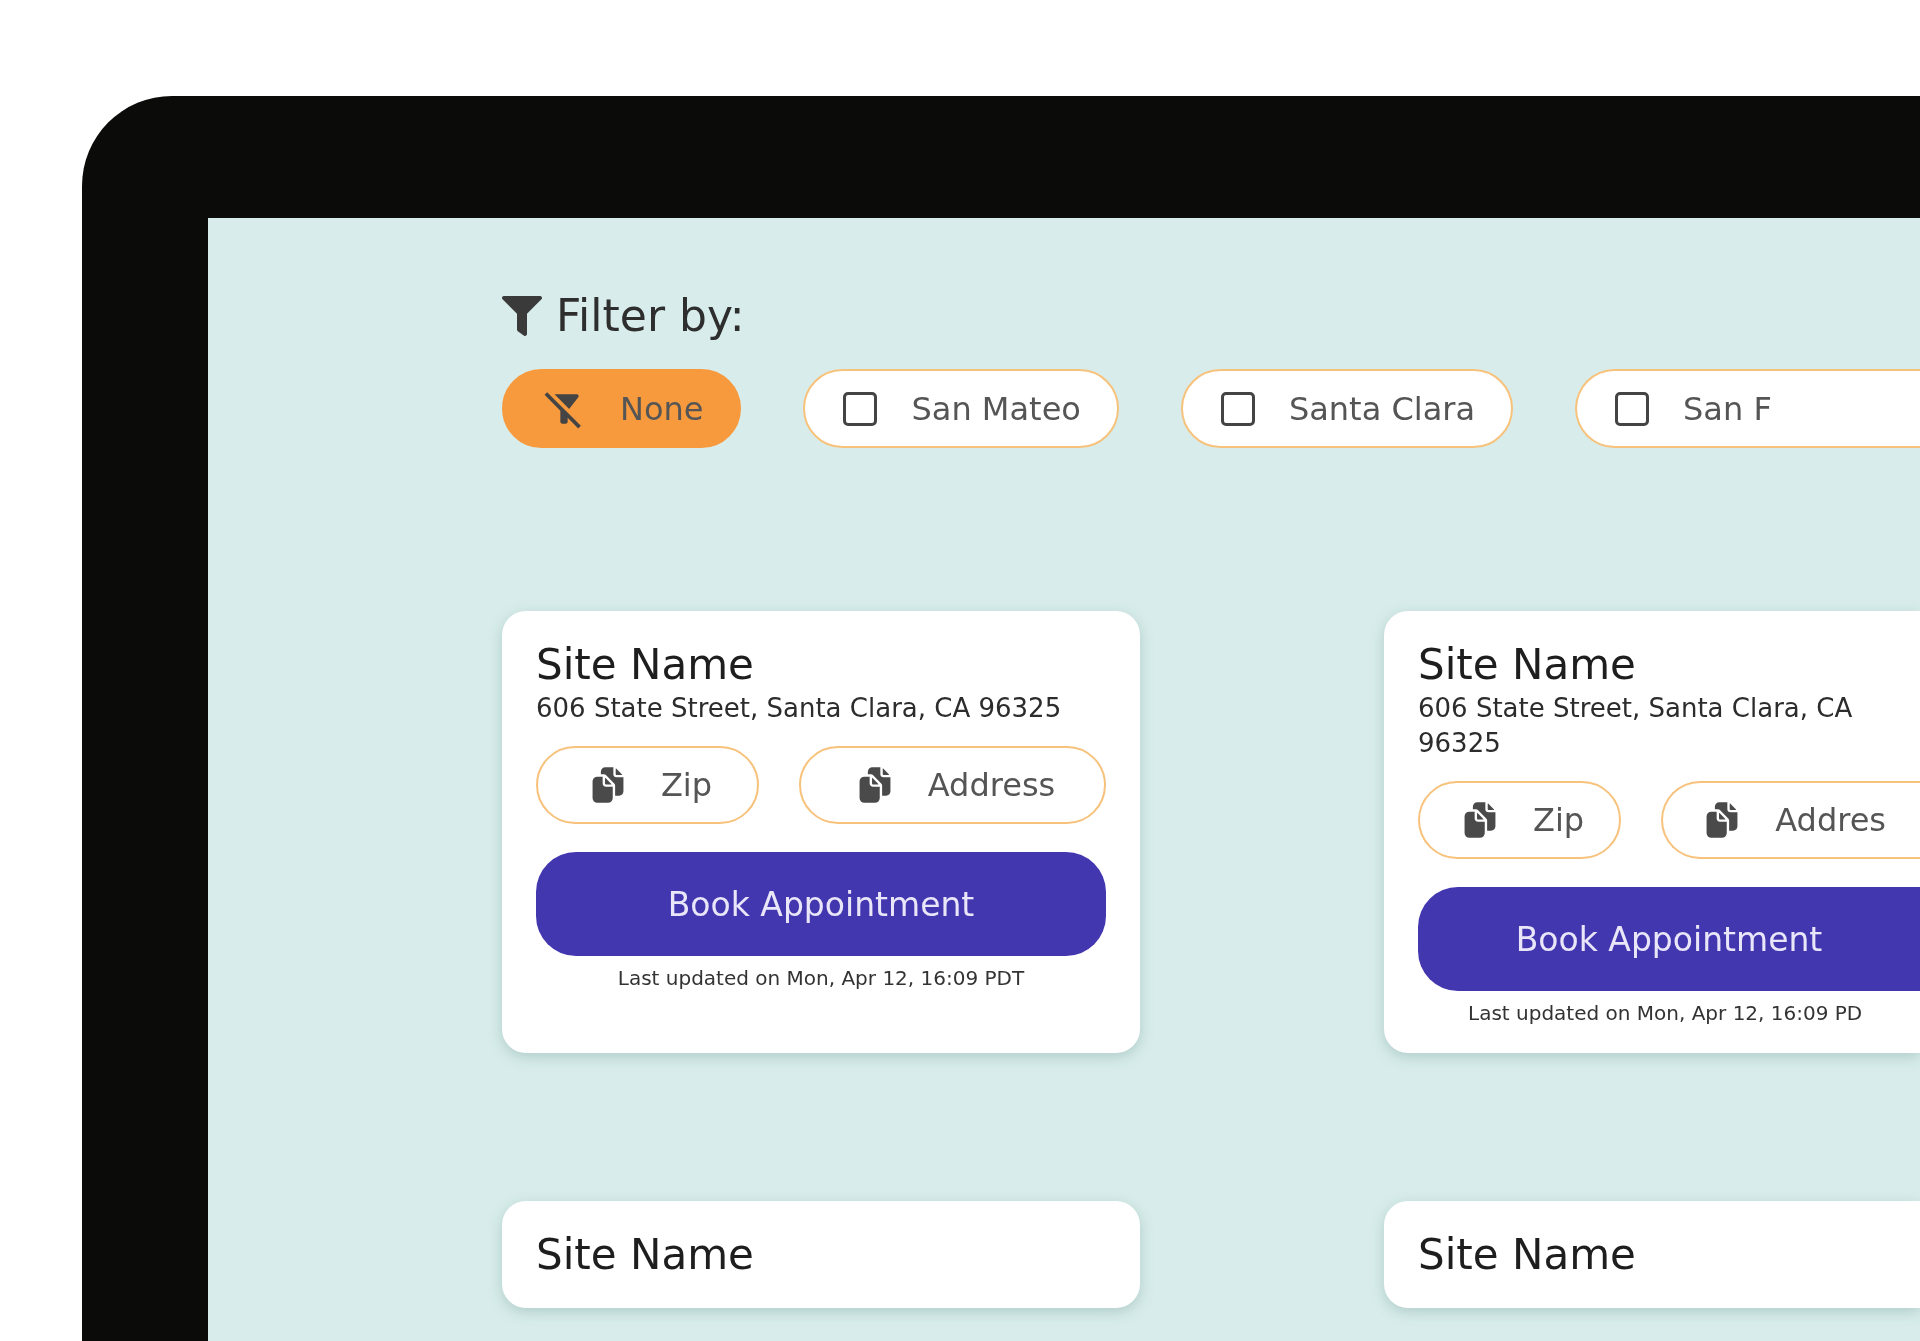 The image size is (1920, 1341). Describe the element at coordinates (650, 315) in the screenshot. I see `filter-label: Filter by:` at that location.